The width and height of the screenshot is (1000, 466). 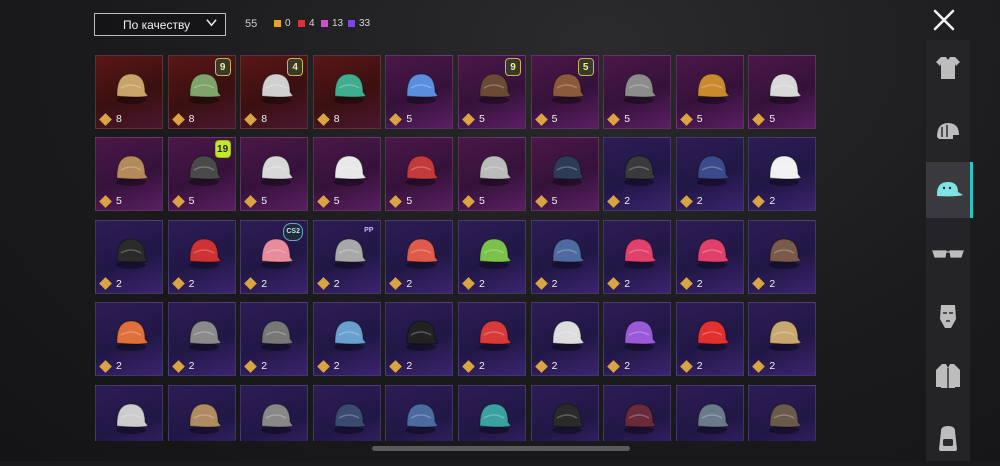 I want to click on inventory-item: 55, so click(x=564, y=92).